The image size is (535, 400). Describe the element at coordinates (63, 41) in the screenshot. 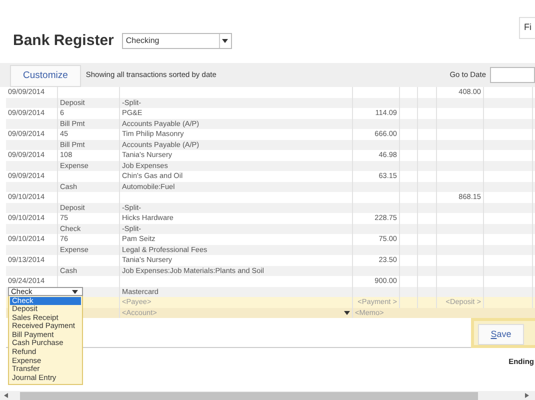

I see `page-title: Bank Register` at that location.